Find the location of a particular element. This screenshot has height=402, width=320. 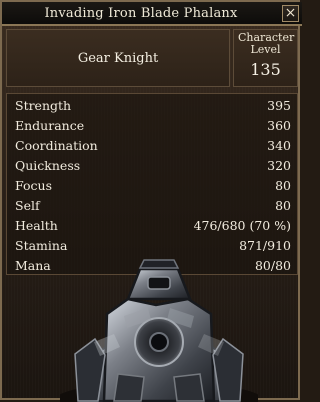

title-bar: Invading Iron Blade Phalanx × is located at coordinates (152, 14).